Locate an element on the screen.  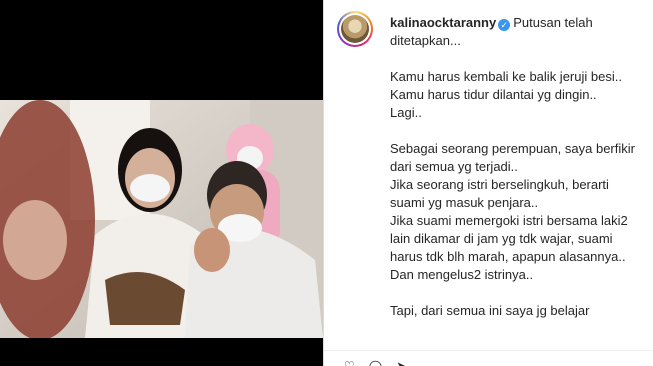
caption-line: Dan mengelus2 istrinya.. is located at coordinates (462, 274).